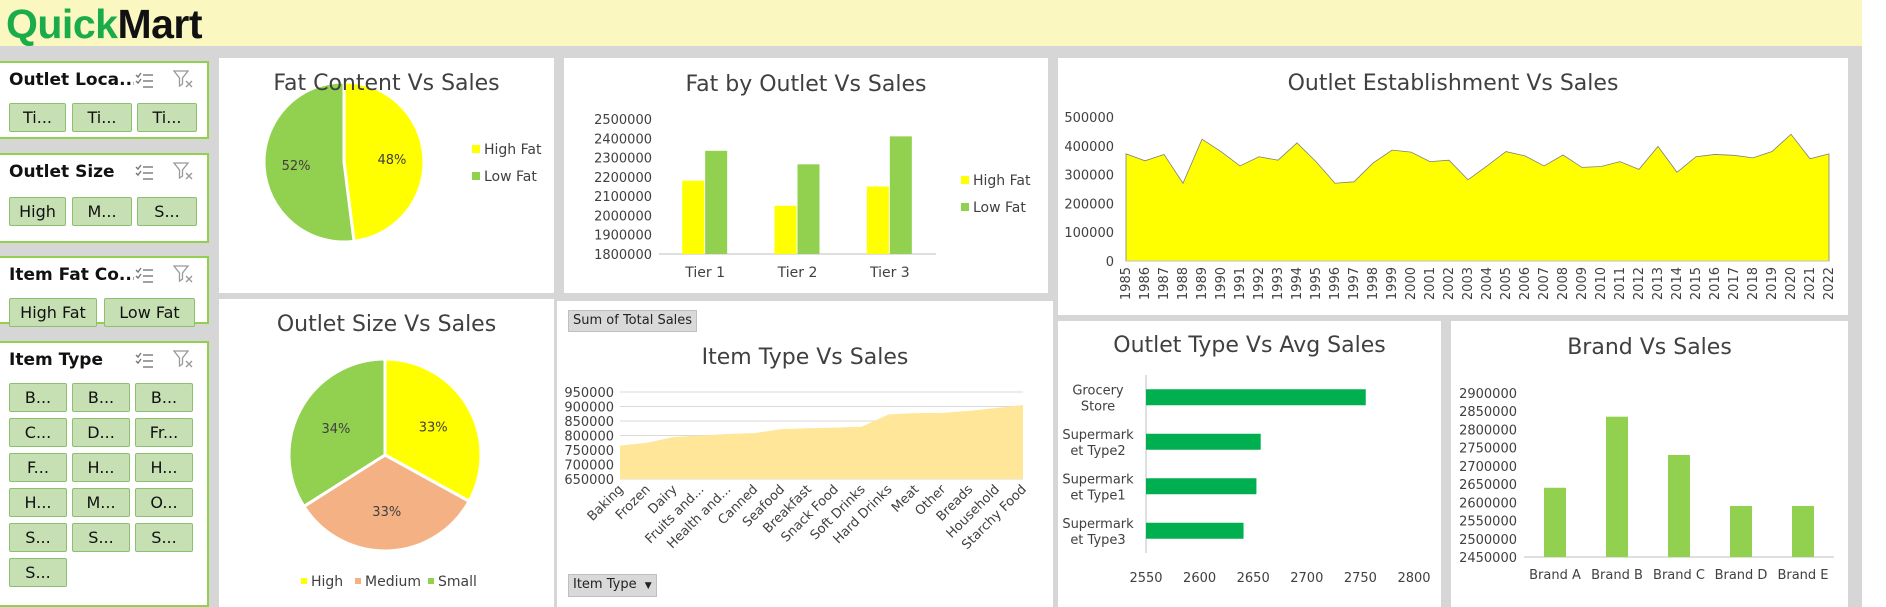 The width and height of the screenshot is (1886, 607). I want to click on x-tick-label: 1996, so click(1335, 283).